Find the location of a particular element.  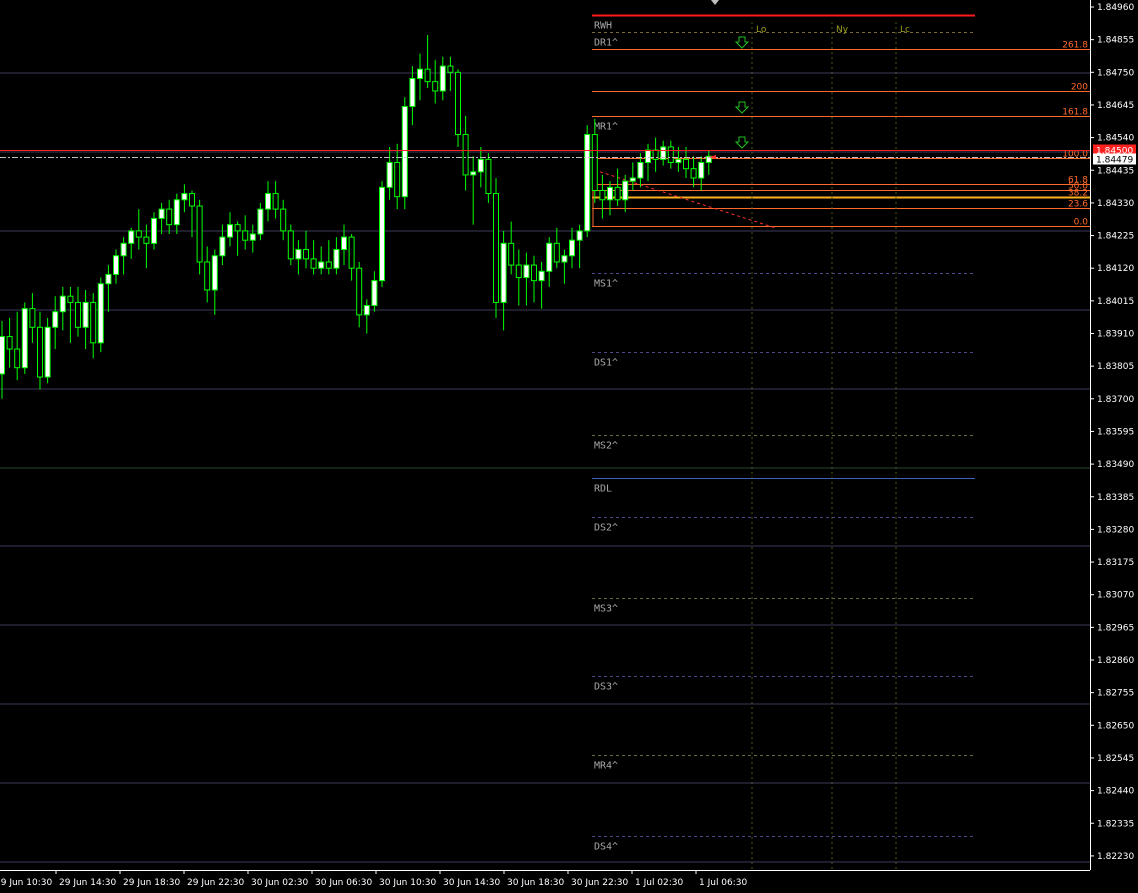

pivot-level-label: DS3^ is located at coordinates (606, 687).